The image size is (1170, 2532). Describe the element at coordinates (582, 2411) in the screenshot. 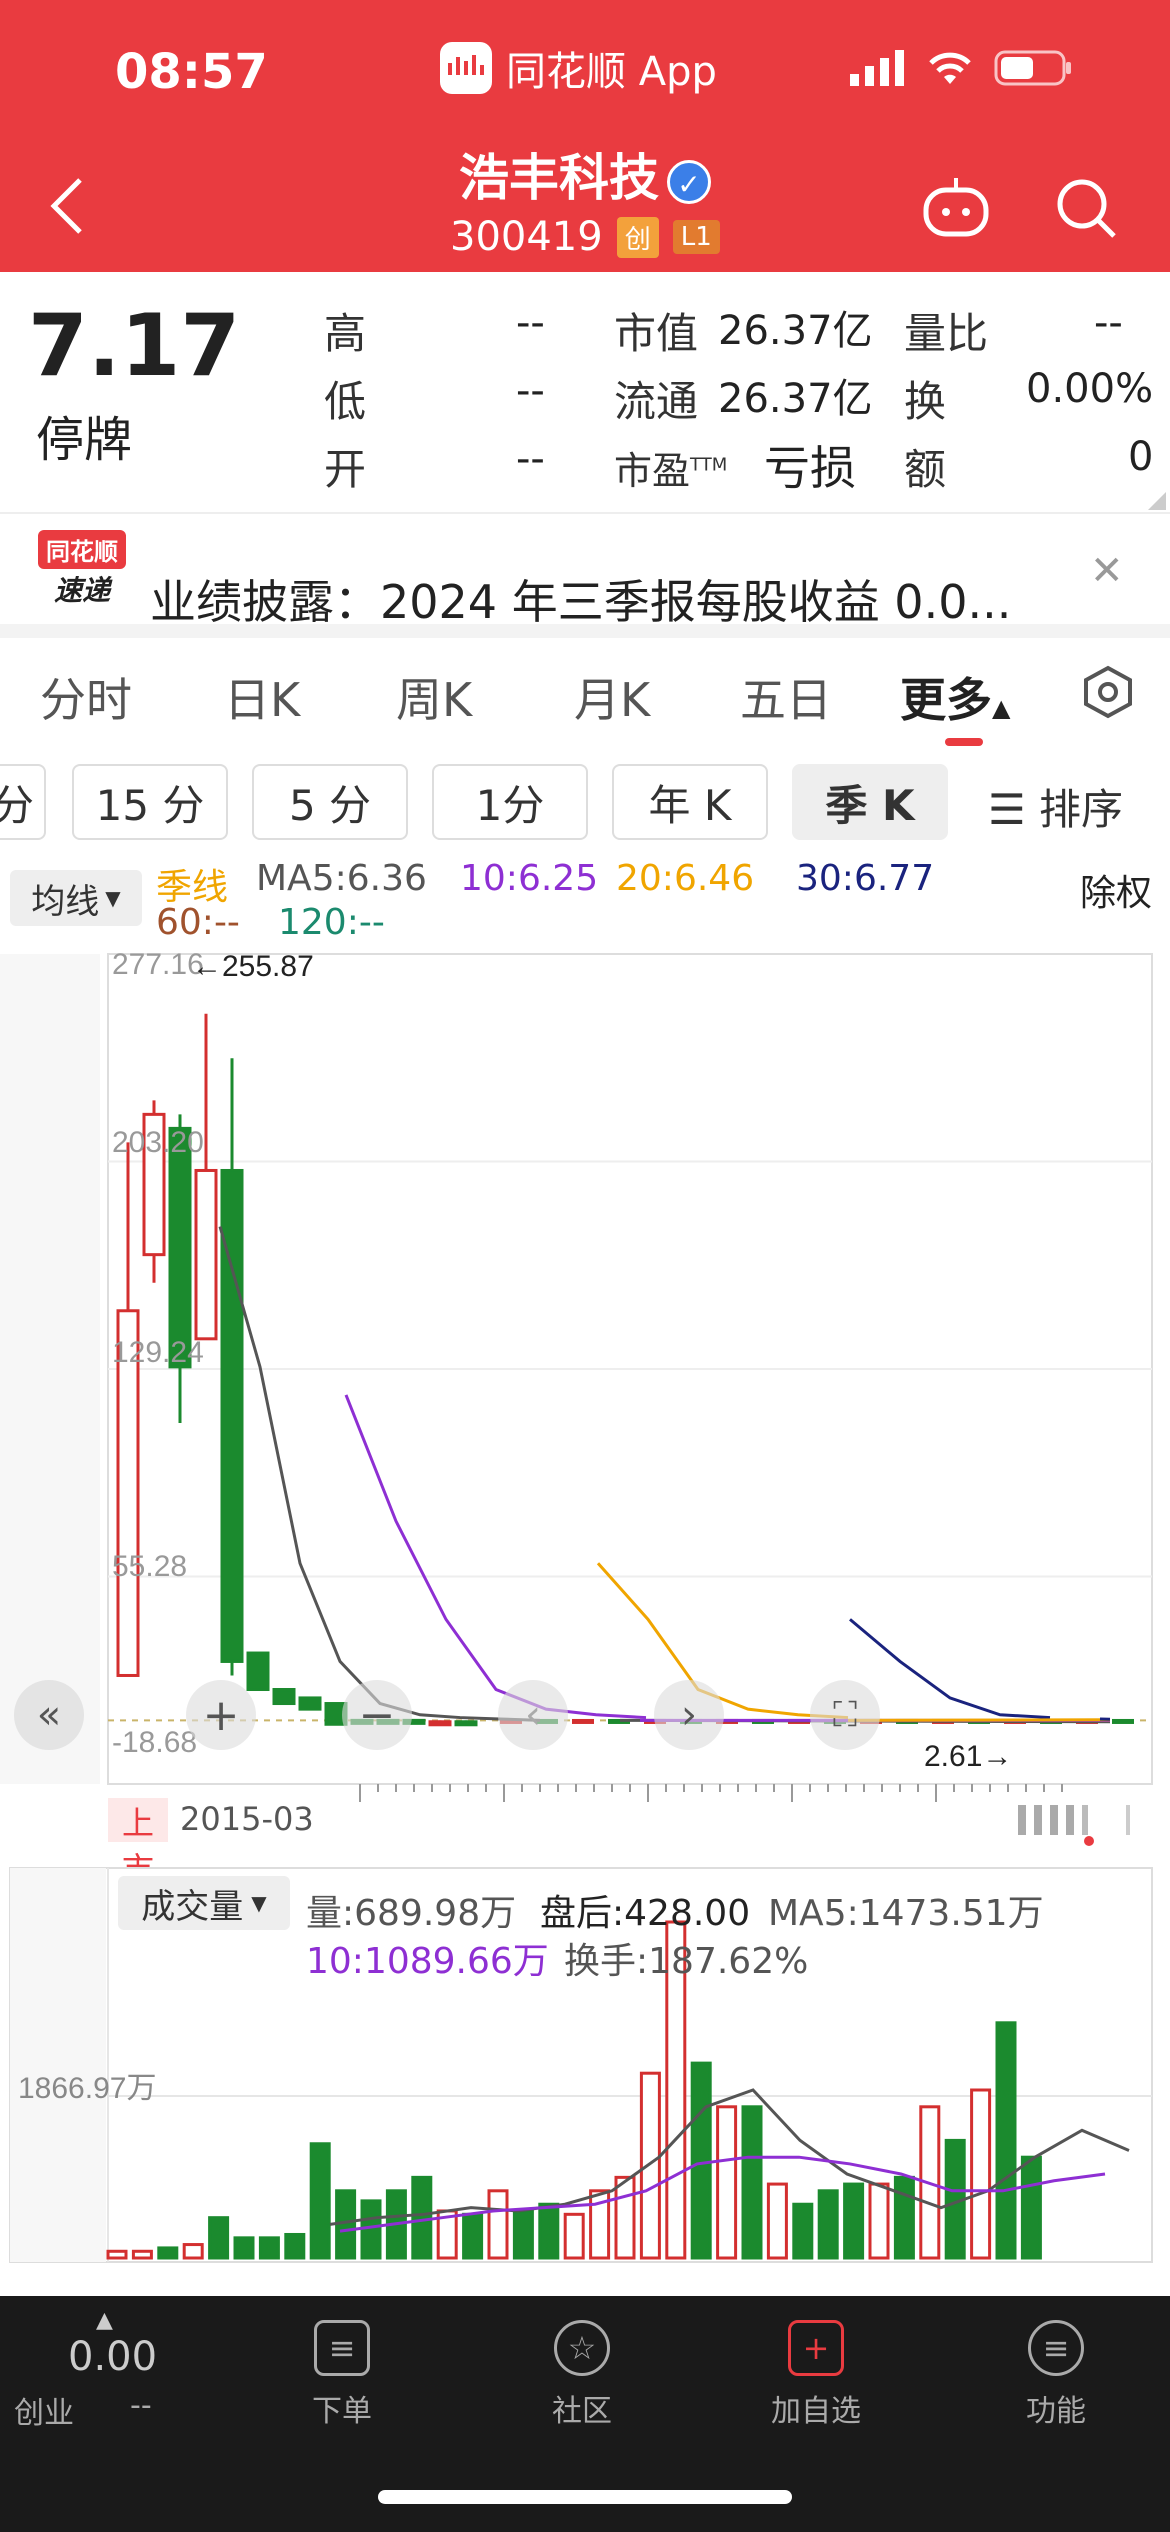

I see `nav-community-label: 社区` at that location.